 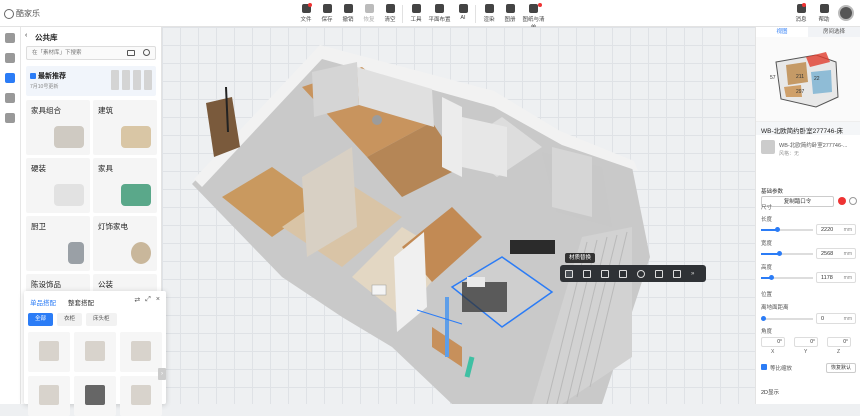 What do you see at coordinates (540, 5) in the screenshot?
I see `notification-dot` at bounding box center [540, 5].